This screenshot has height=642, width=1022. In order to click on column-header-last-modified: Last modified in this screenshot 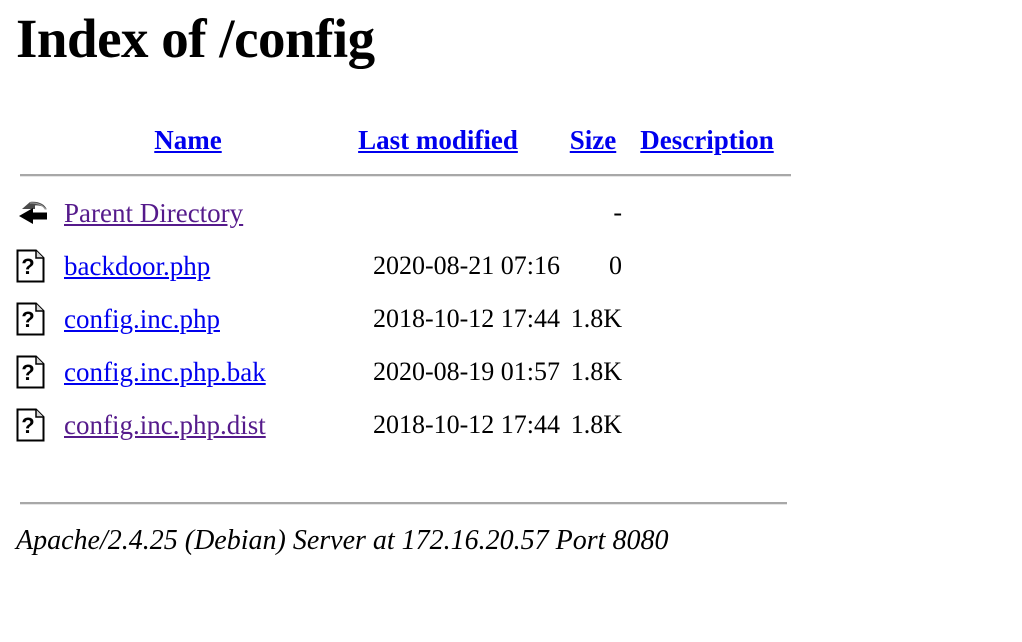, I will do `click(438, 147)`.